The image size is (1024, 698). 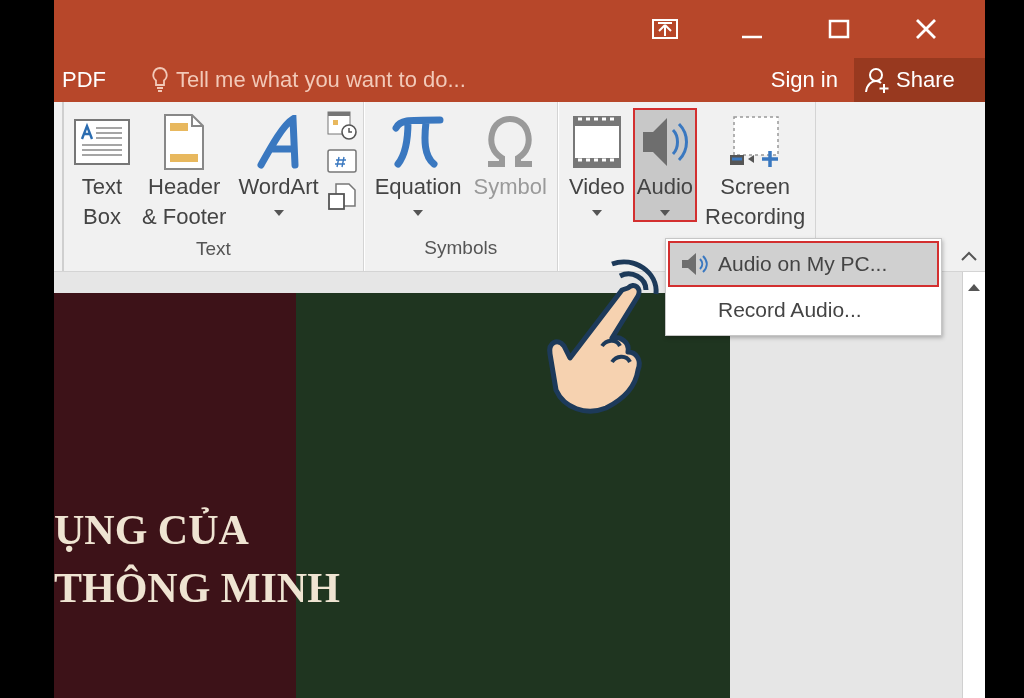 I want to click on slide-number-icon, so click(x=341, y=161).